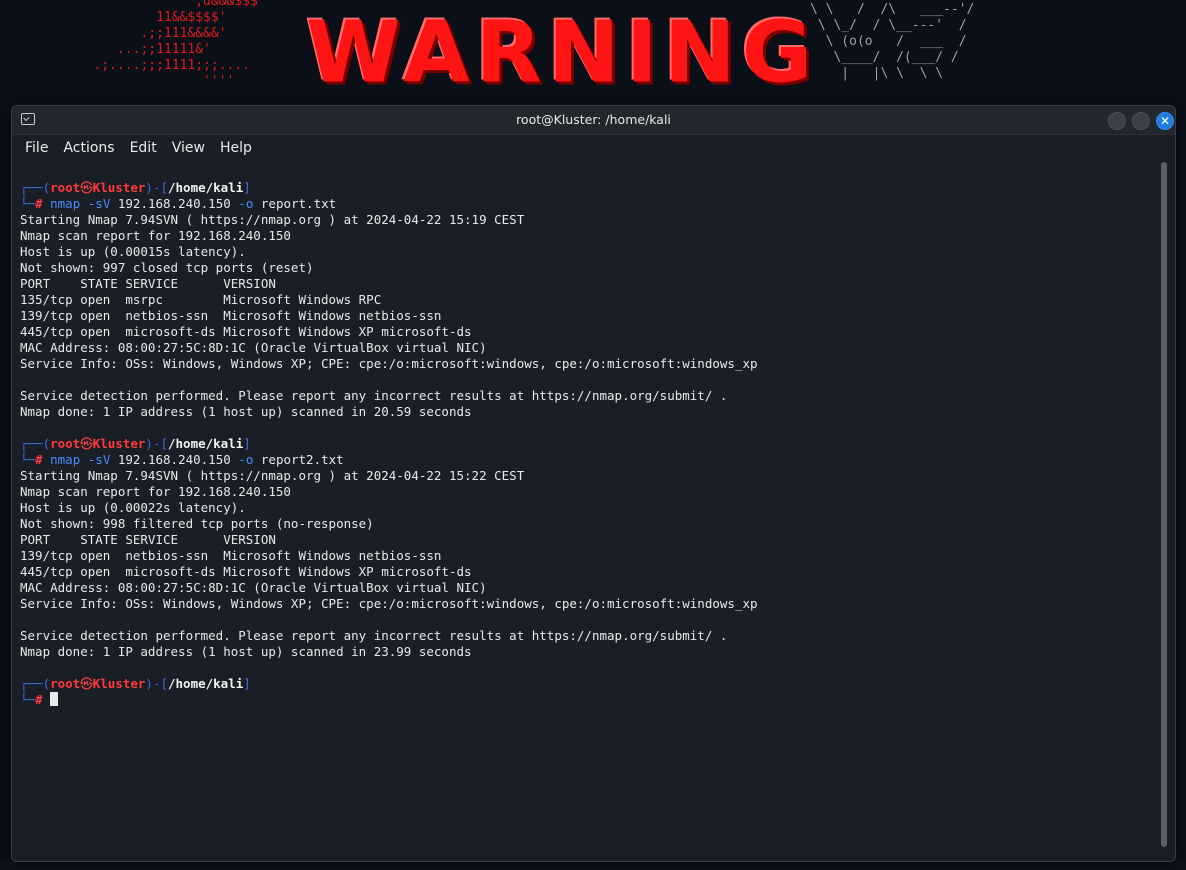 The width and height of the screenshot is (1186, 870). Describe the element at coordinates (143, 148) in the screenshot. I see `menu-edit: Edit` at that location.